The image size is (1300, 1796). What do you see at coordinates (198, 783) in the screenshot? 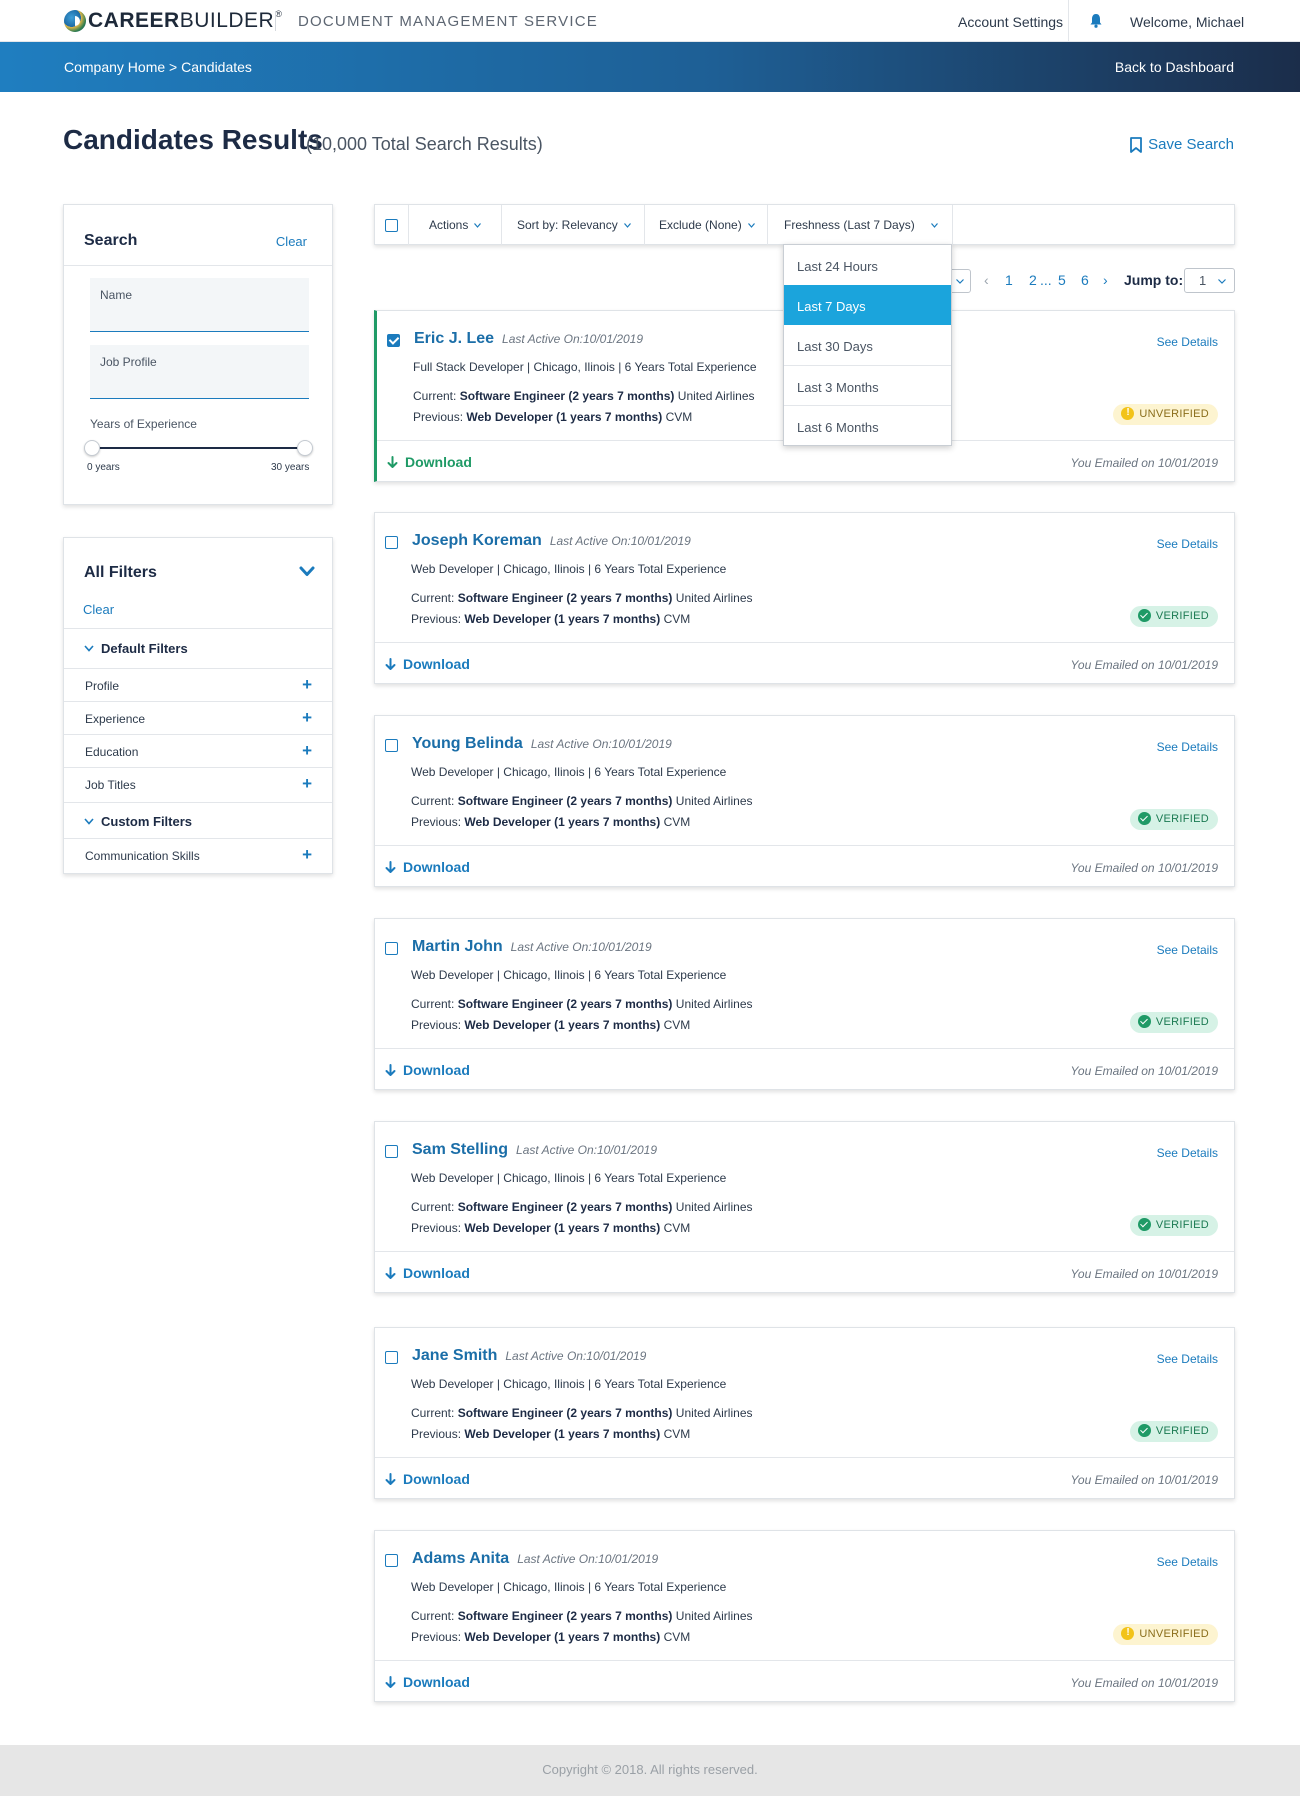
I see `filter-row-job-titles: Job Titles +` at bounding box center [198, 783].